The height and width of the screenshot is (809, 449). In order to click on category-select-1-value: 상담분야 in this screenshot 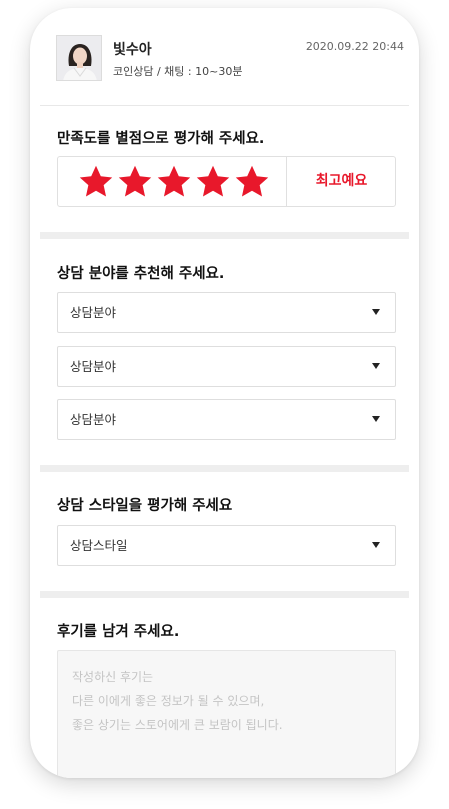, I will do `click(93, 312)`.